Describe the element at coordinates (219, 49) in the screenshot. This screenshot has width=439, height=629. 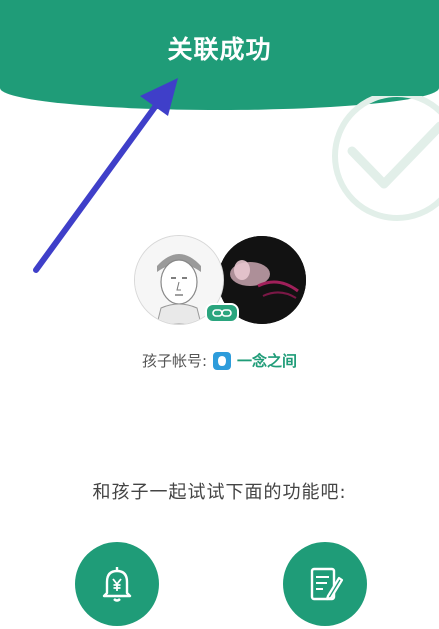
I see `page-title: 关联成功` at that location.